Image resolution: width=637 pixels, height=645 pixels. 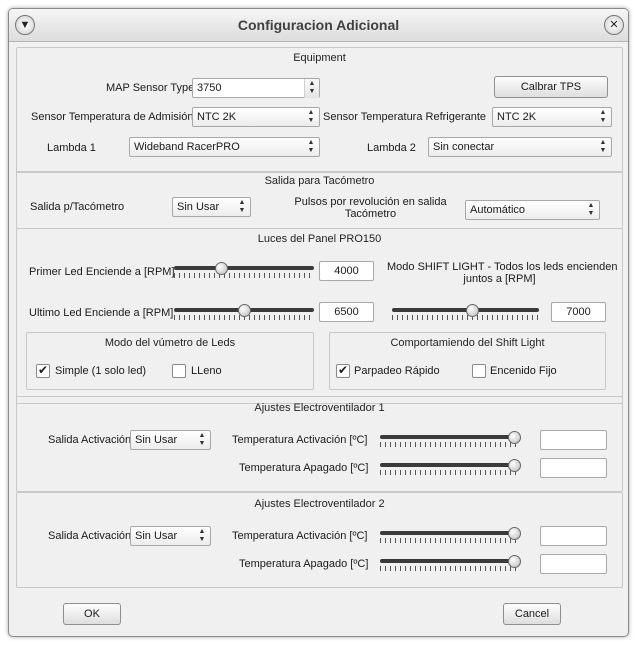 What do you see at coordinates (304, 468) in the screenshot?
I see `fan1-off-label: Temperatura Apagado [ºC]` at bounding box center [304, 468].